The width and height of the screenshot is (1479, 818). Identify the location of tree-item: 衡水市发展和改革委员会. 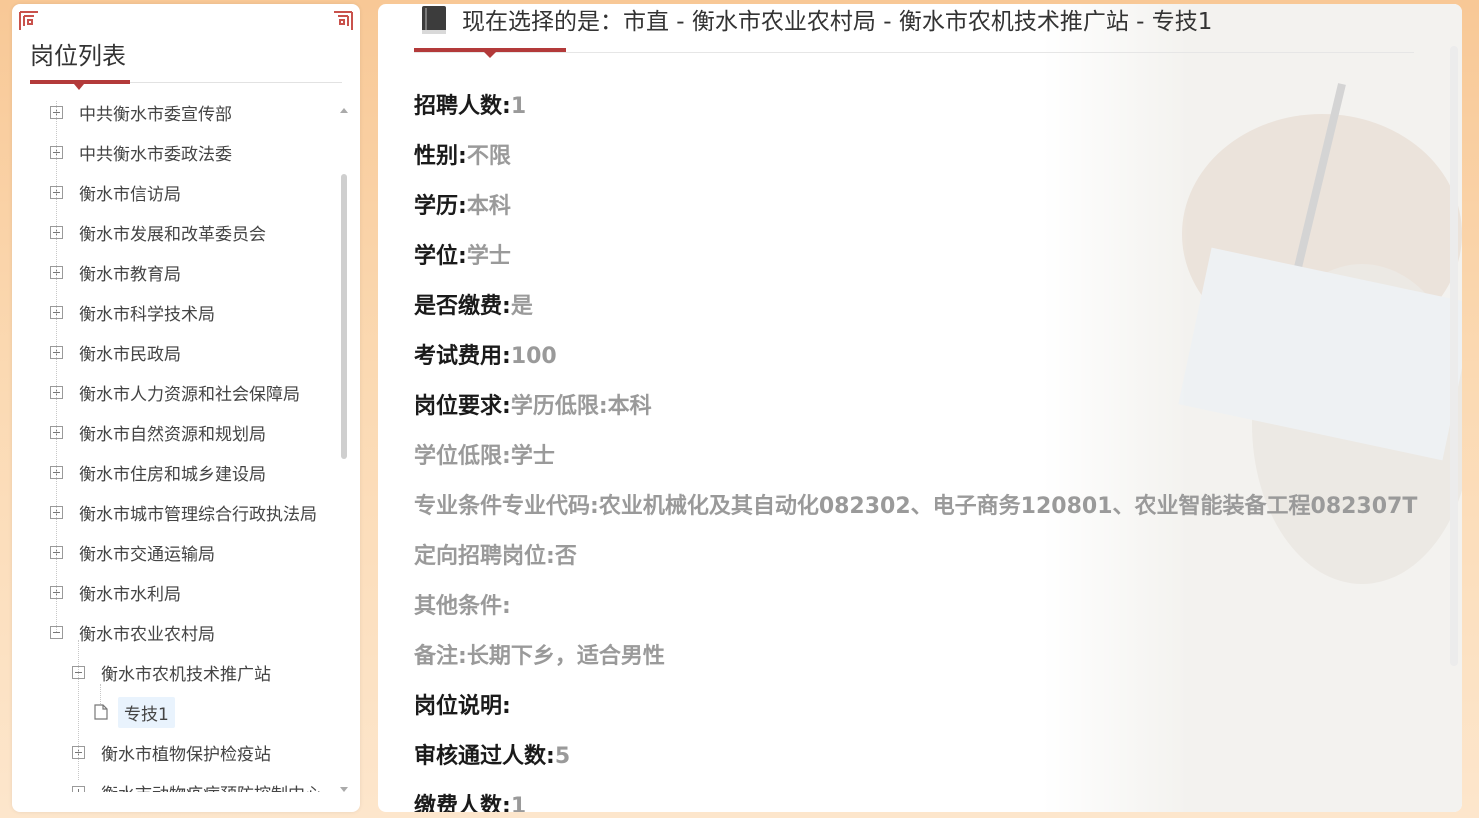
(186, 232).